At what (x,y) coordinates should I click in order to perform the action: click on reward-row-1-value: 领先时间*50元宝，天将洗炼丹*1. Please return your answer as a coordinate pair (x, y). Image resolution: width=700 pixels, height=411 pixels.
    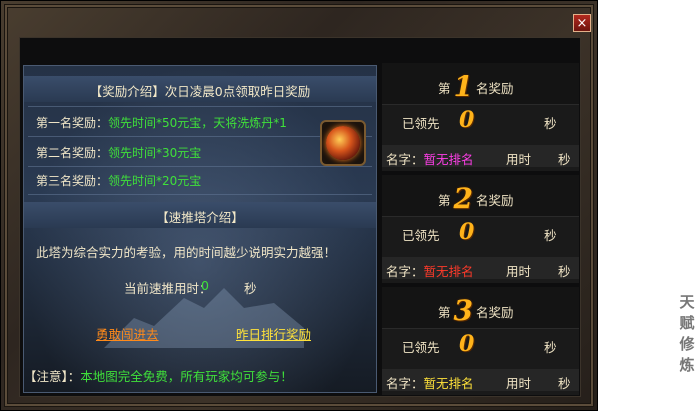
    Looking at the image, I should click on (197, 123).